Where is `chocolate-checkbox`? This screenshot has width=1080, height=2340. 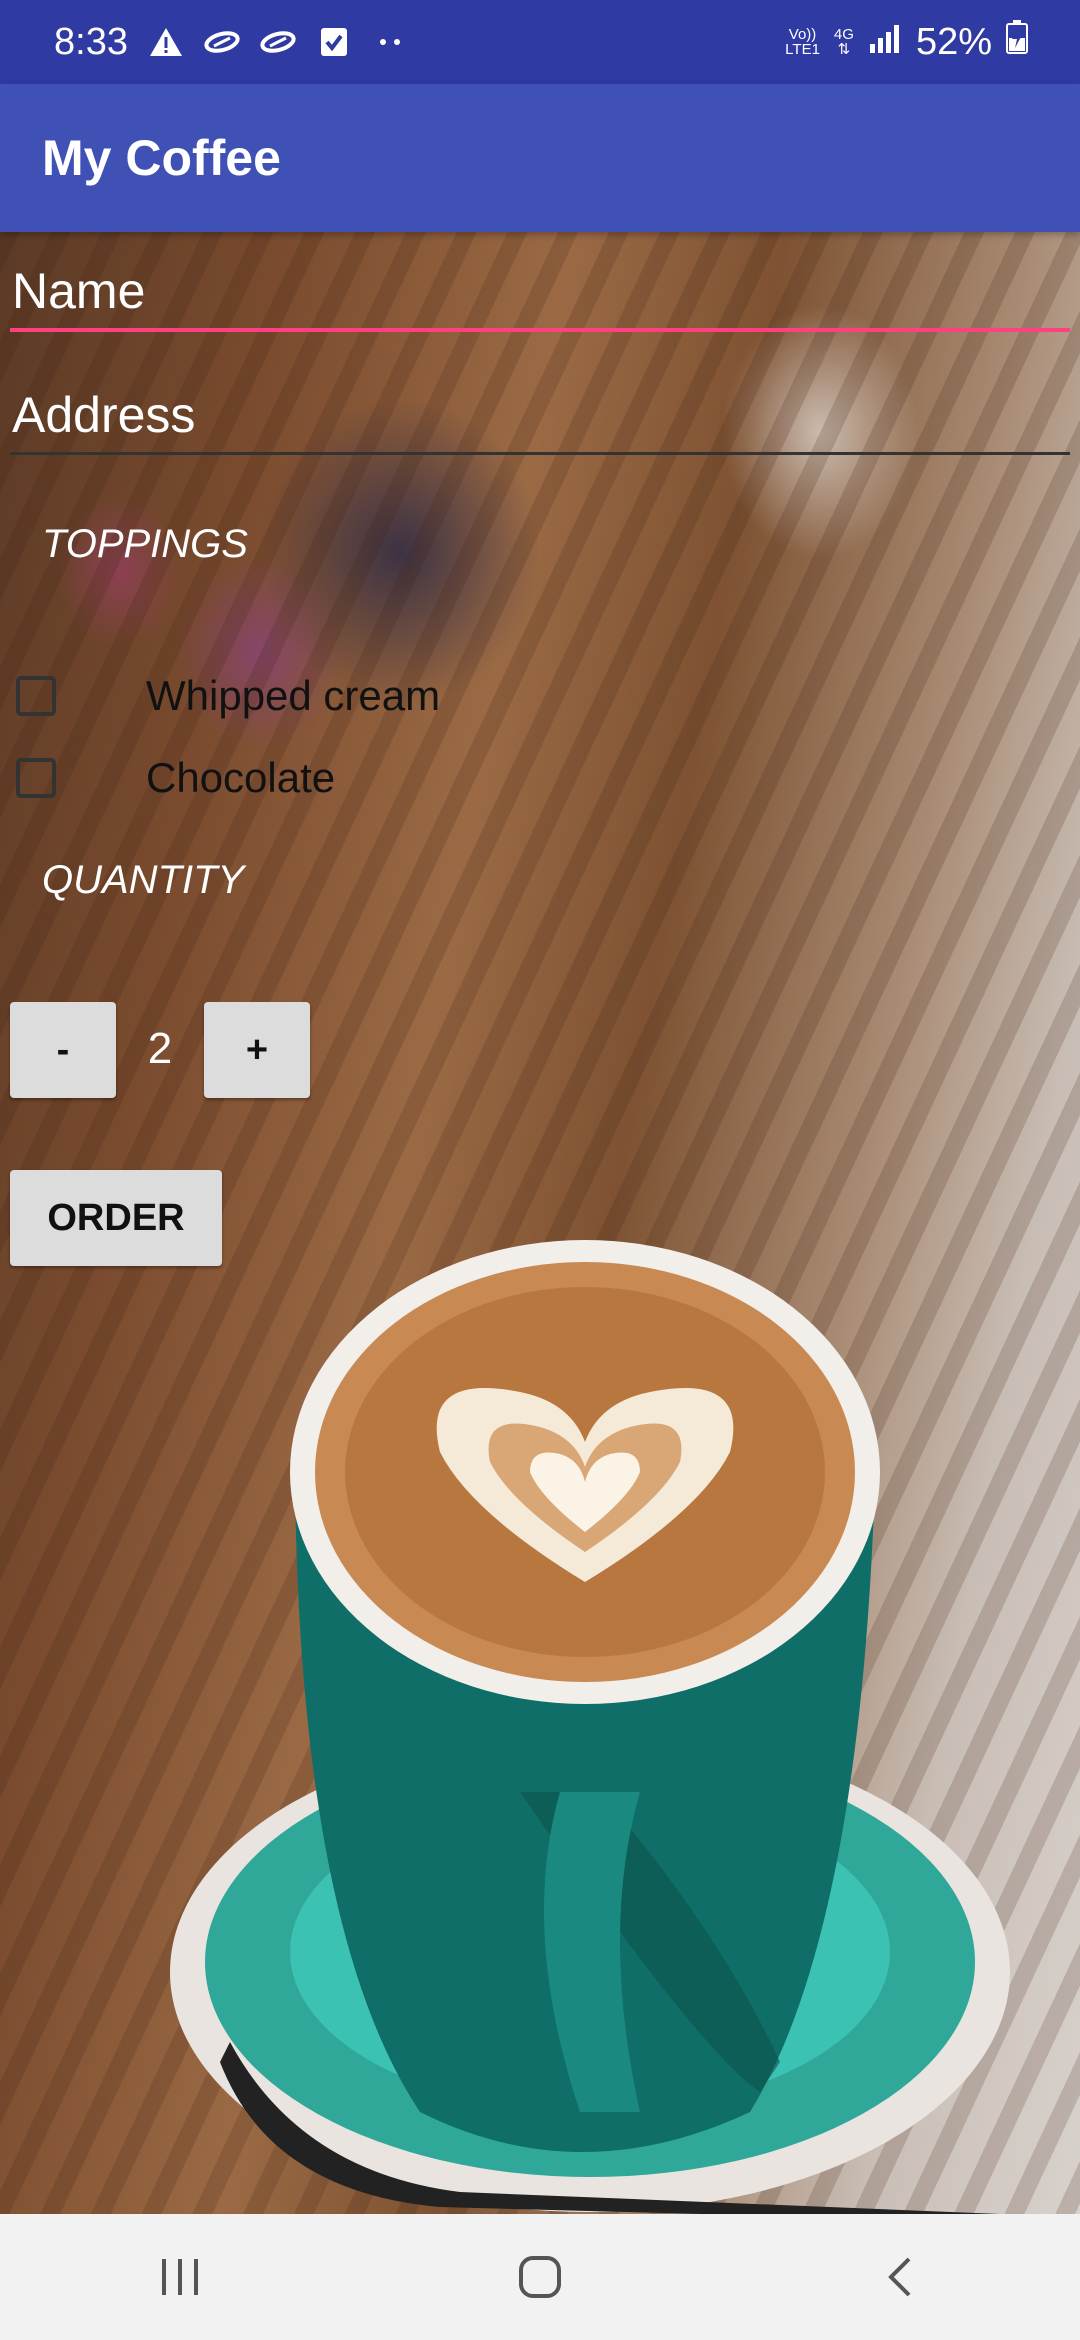 chocolate-checkbox is located at coordinates (36, 778).